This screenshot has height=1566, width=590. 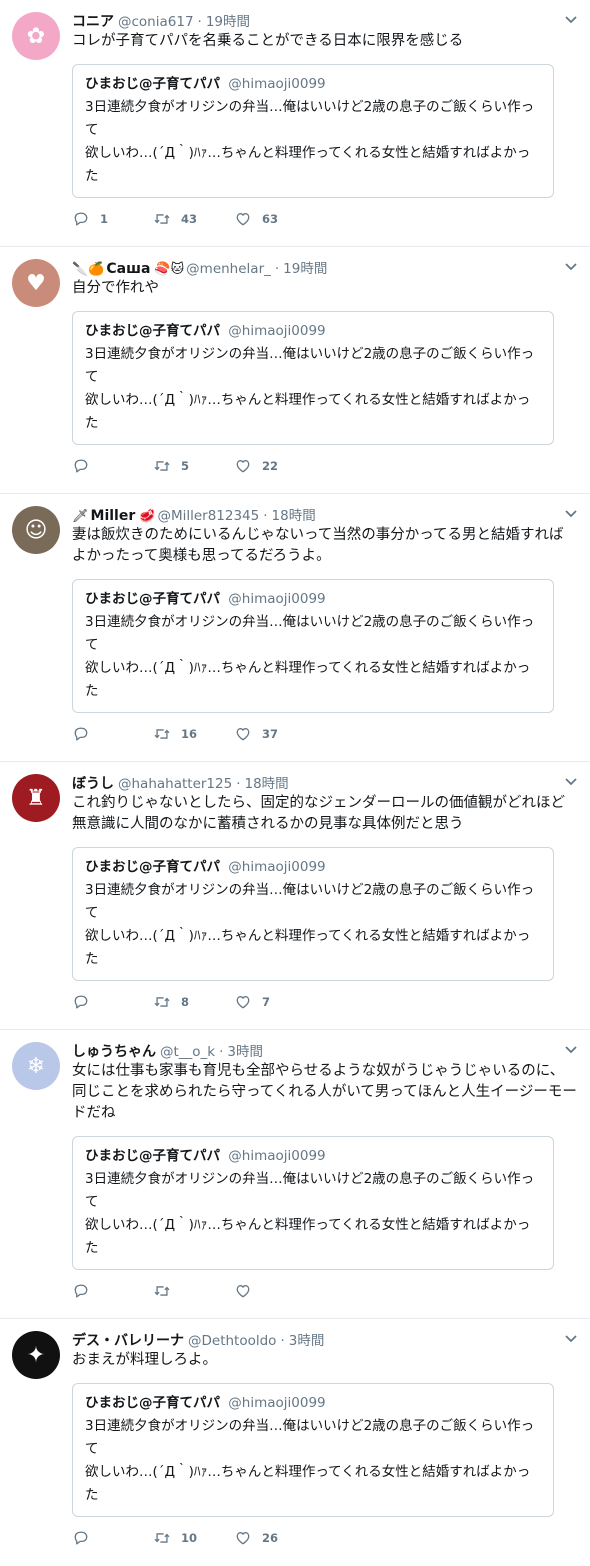 I want to click on avatar: ✿, so click(x=36, y=36).